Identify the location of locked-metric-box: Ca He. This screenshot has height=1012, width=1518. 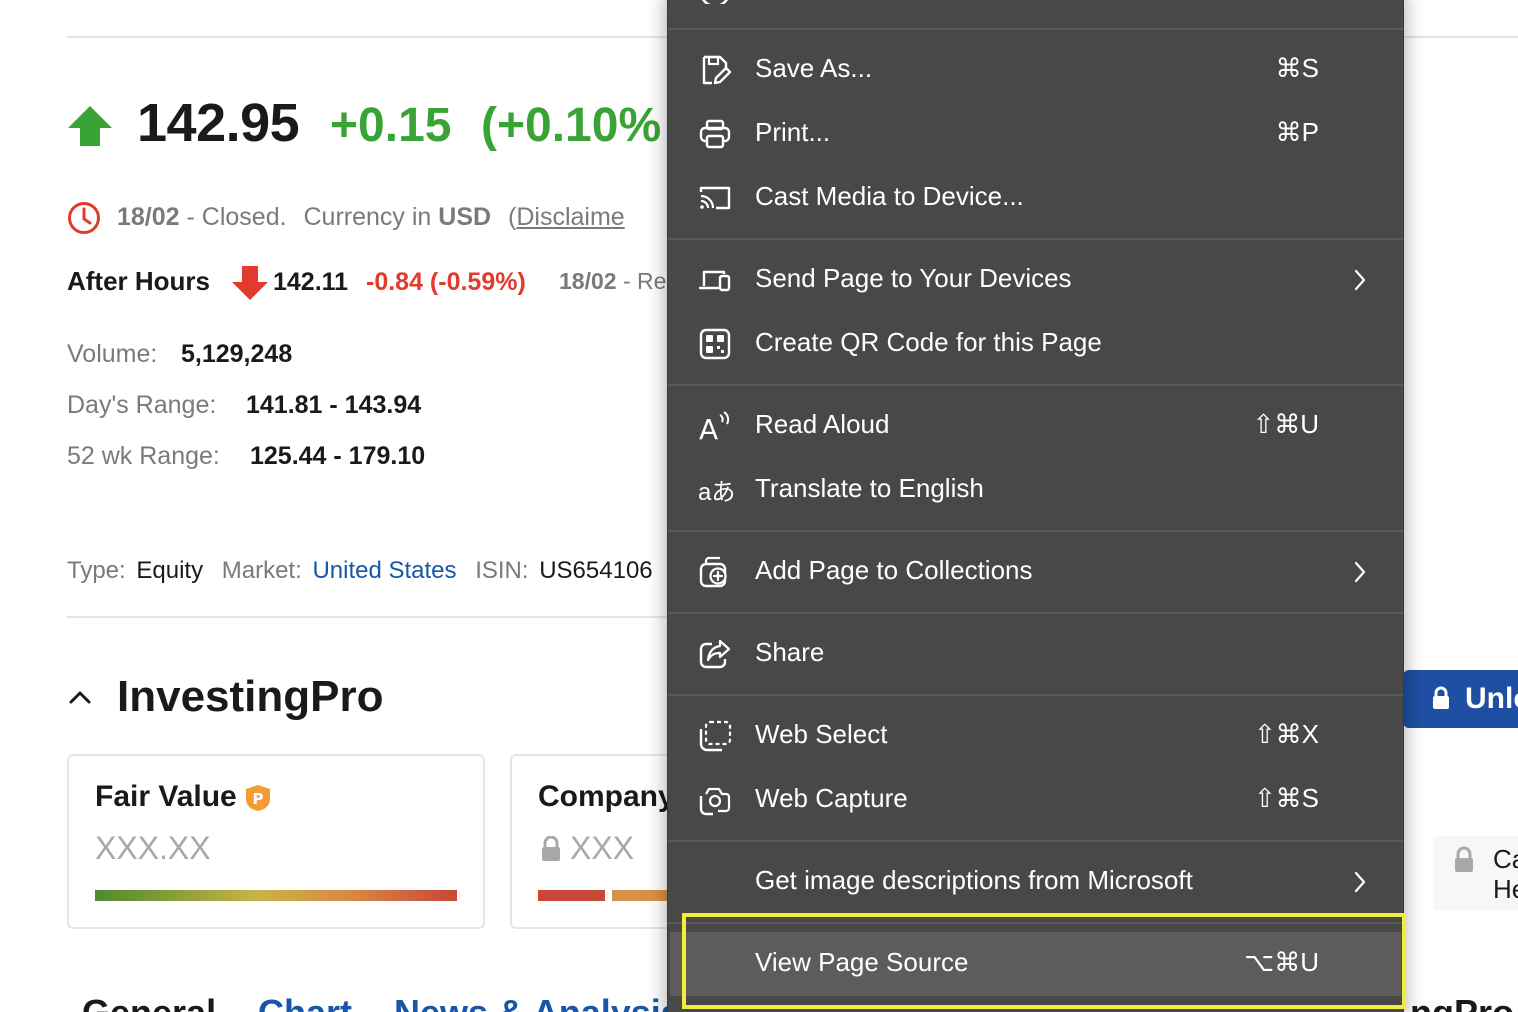
(1475, 873).